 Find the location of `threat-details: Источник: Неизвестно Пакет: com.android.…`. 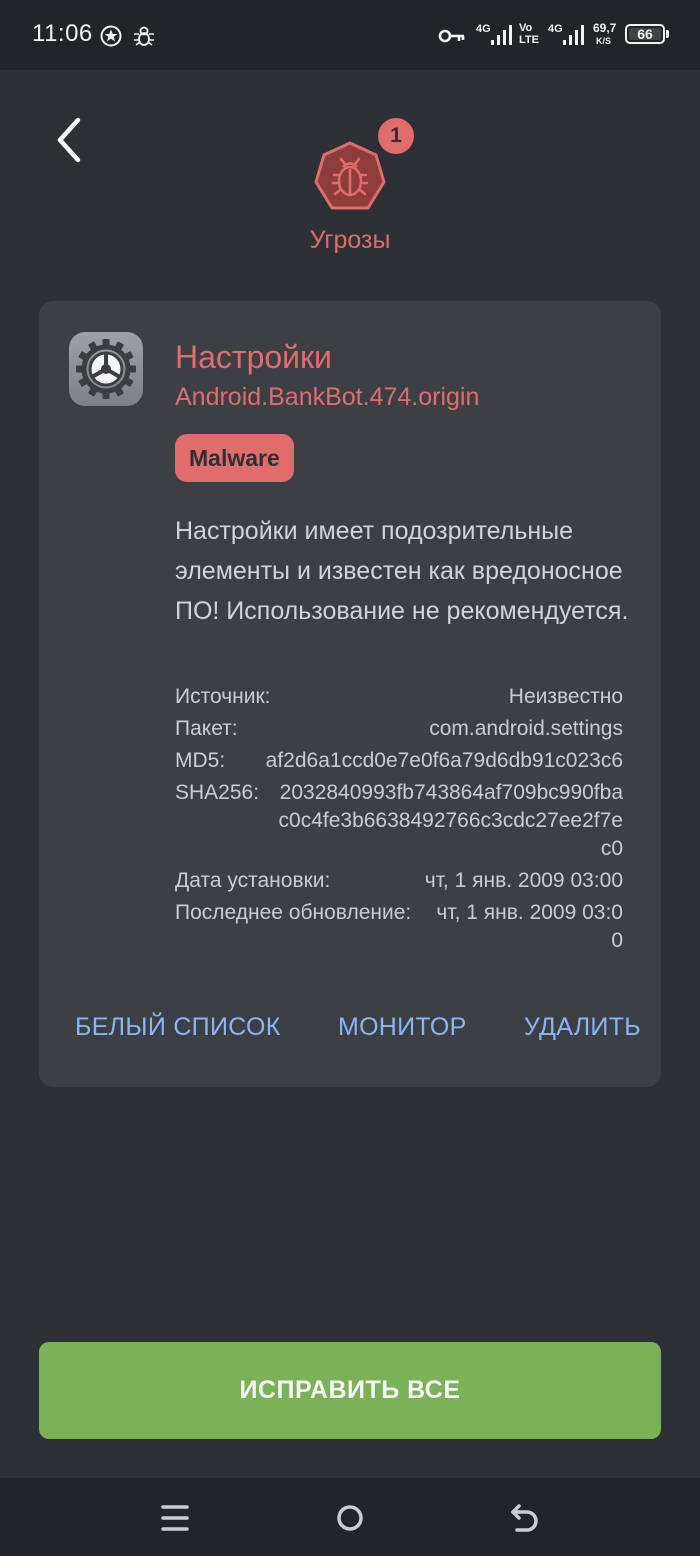

threat-details: Источник: Неизвестно Пакет: com.android.… is located at coordinates (399, 821).